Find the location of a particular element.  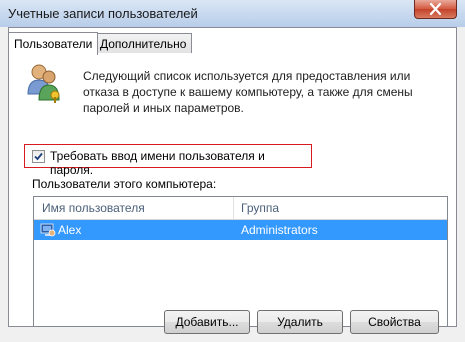

checkmark-icon is located at coordinates (38, 156).